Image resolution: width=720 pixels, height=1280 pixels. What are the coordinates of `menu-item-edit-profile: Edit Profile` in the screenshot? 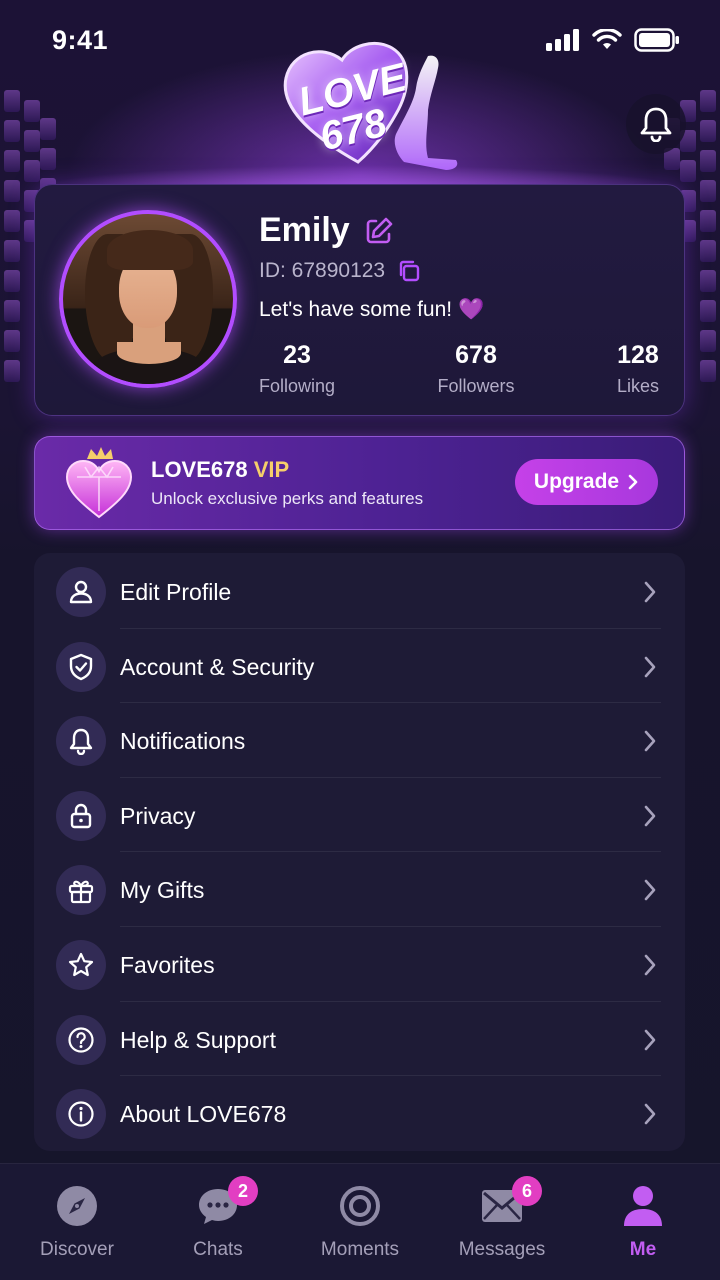 It's located at (359, 592).